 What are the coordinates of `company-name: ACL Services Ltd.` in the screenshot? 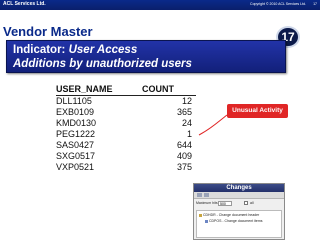 It's located at (24, 4).